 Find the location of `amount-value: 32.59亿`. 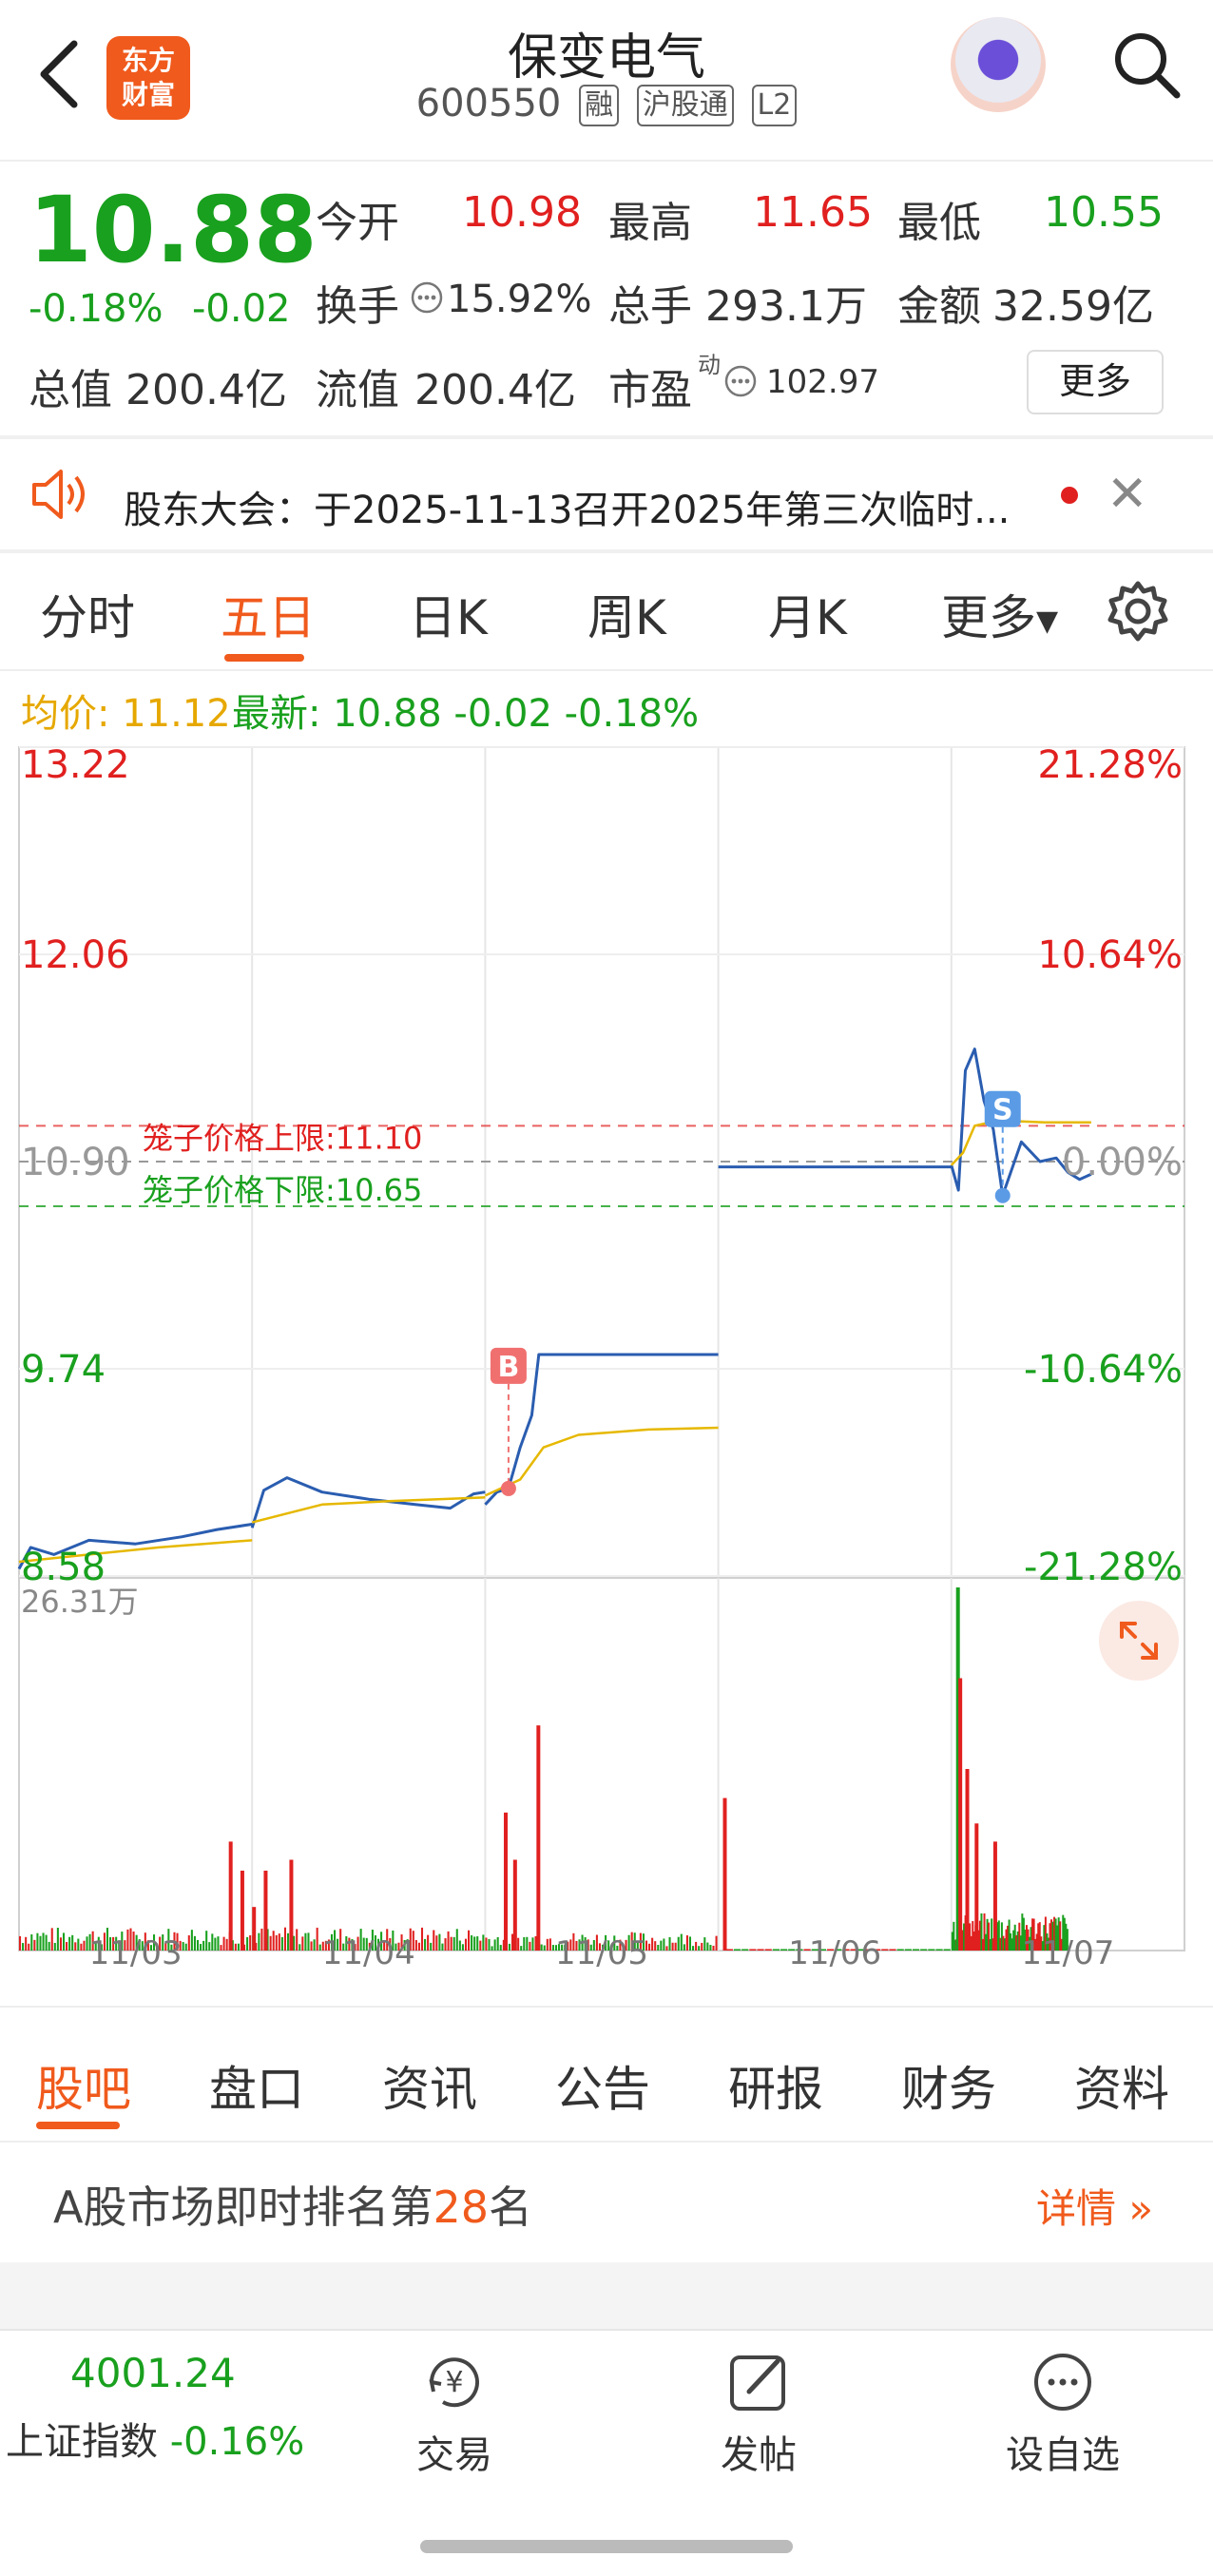

amount-value: 32.59亿 is located at coordinates (1073, 306).